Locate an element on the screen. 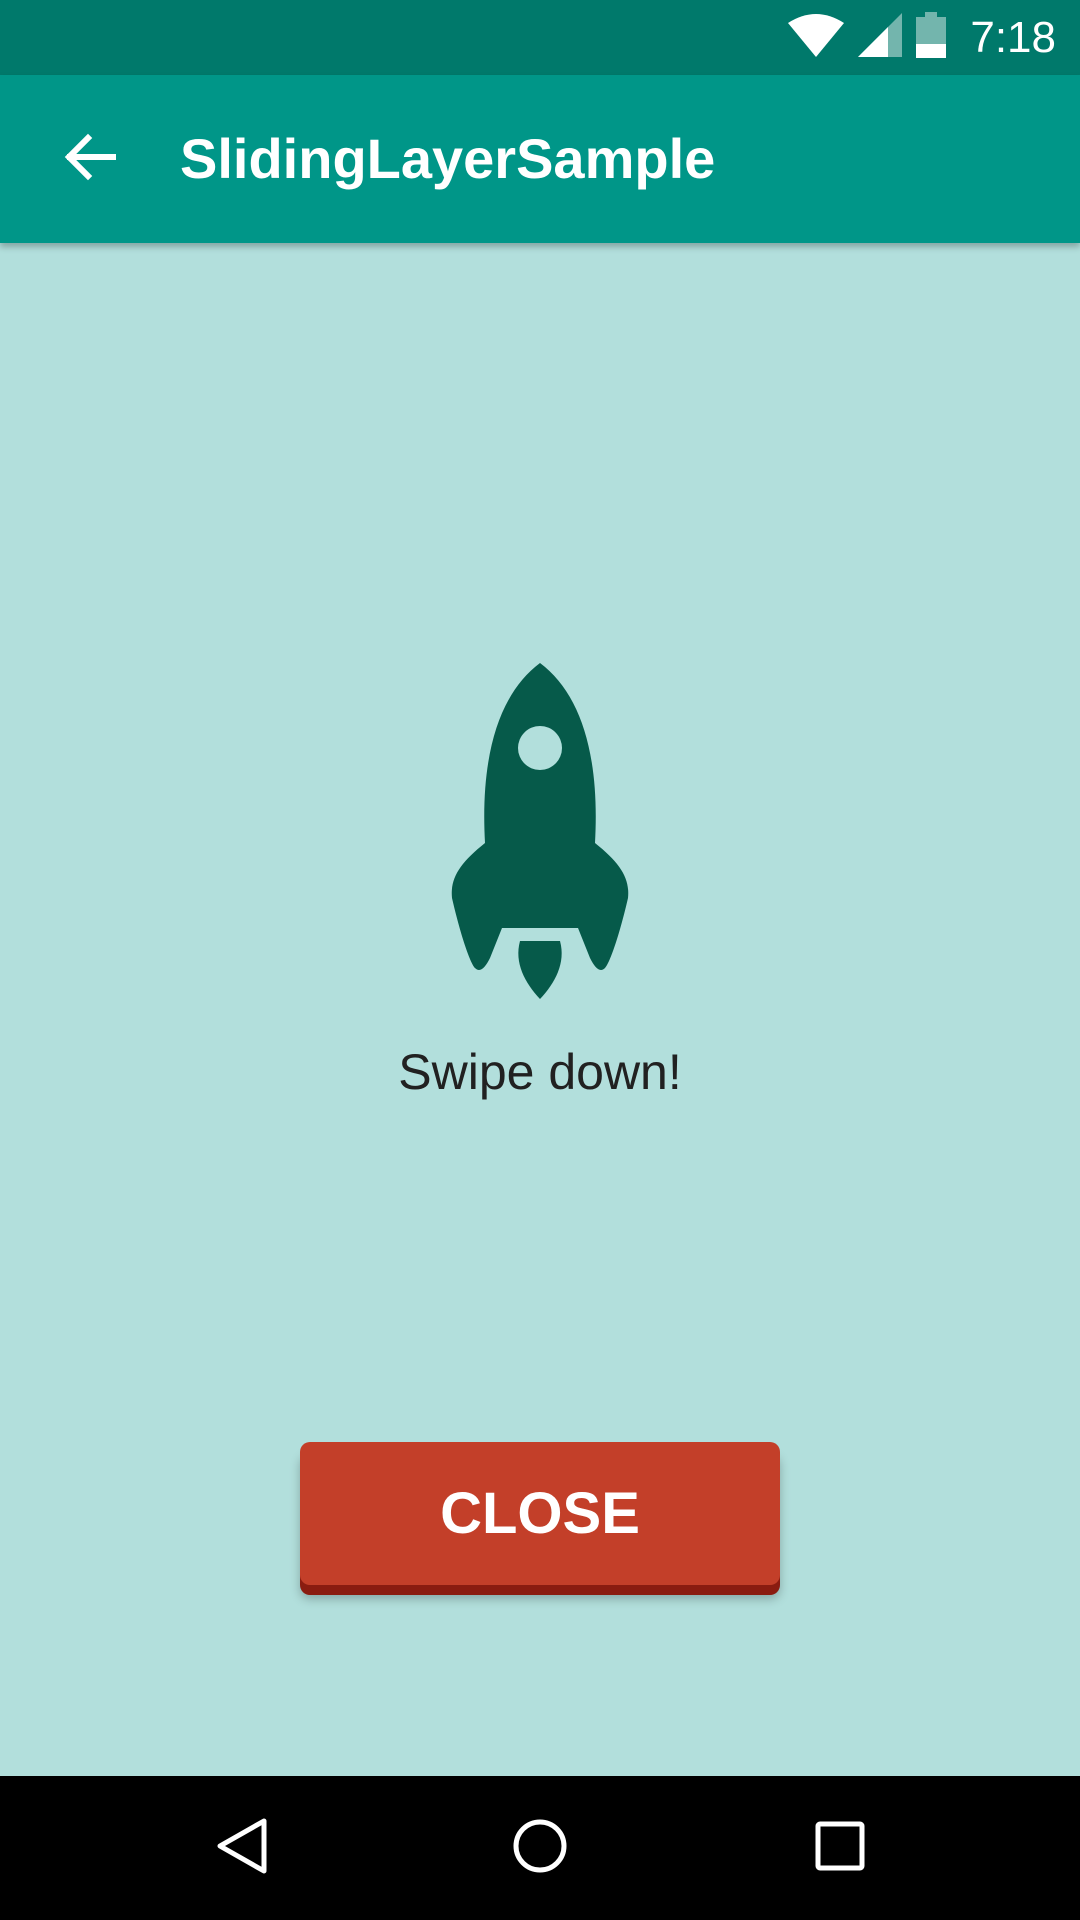 The image size is (1080, 1920). rocket-icon is located at coordinates (540, 831).